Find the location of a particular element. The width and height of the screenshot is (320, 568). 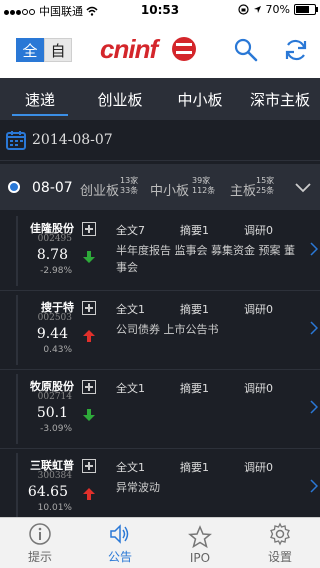

stock-change: -3.09% is located at coordinates (56, 429).